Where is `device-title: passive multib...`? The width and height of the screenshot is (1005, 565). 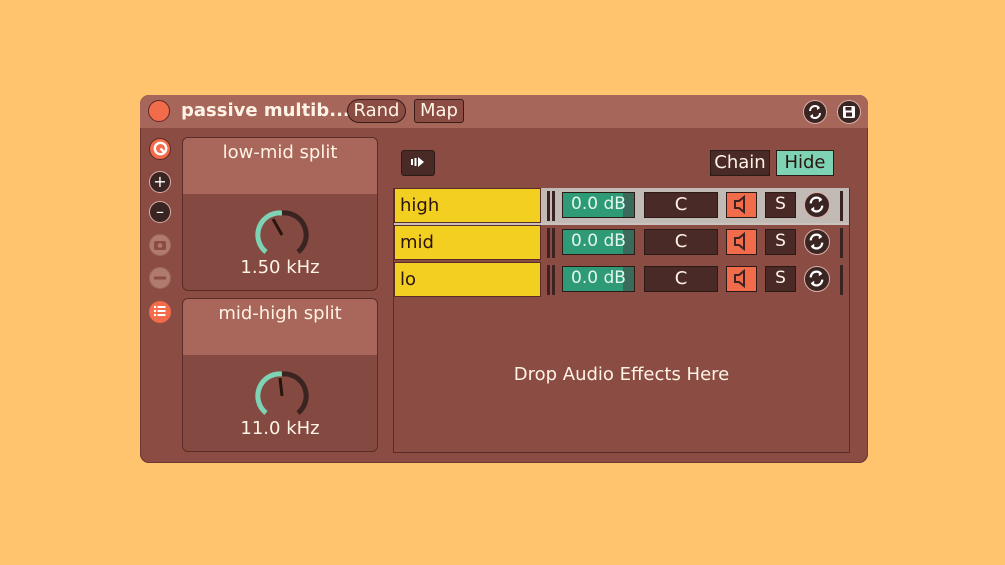
device-title: passive multib... is located at coordinates (265, 111).